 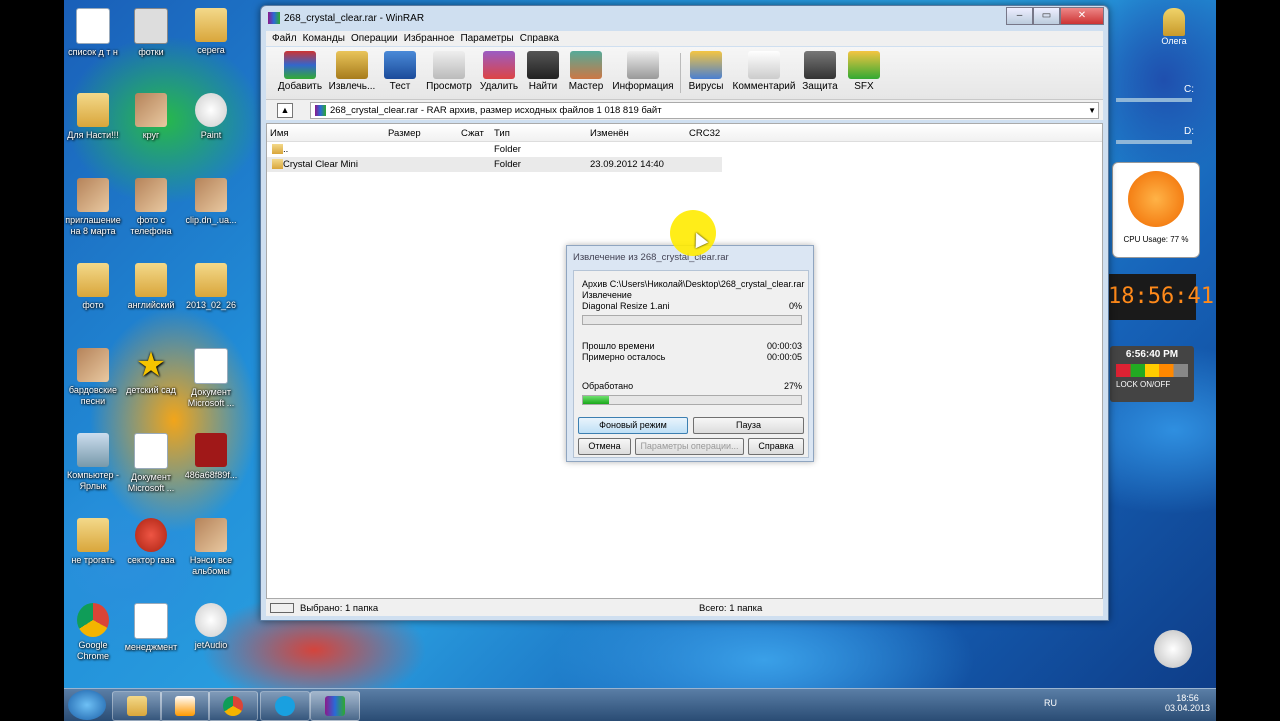 What do you see at coordinates (643, 65) in the screenshot?
I see `info-icon` at bounding box center [643, 65].